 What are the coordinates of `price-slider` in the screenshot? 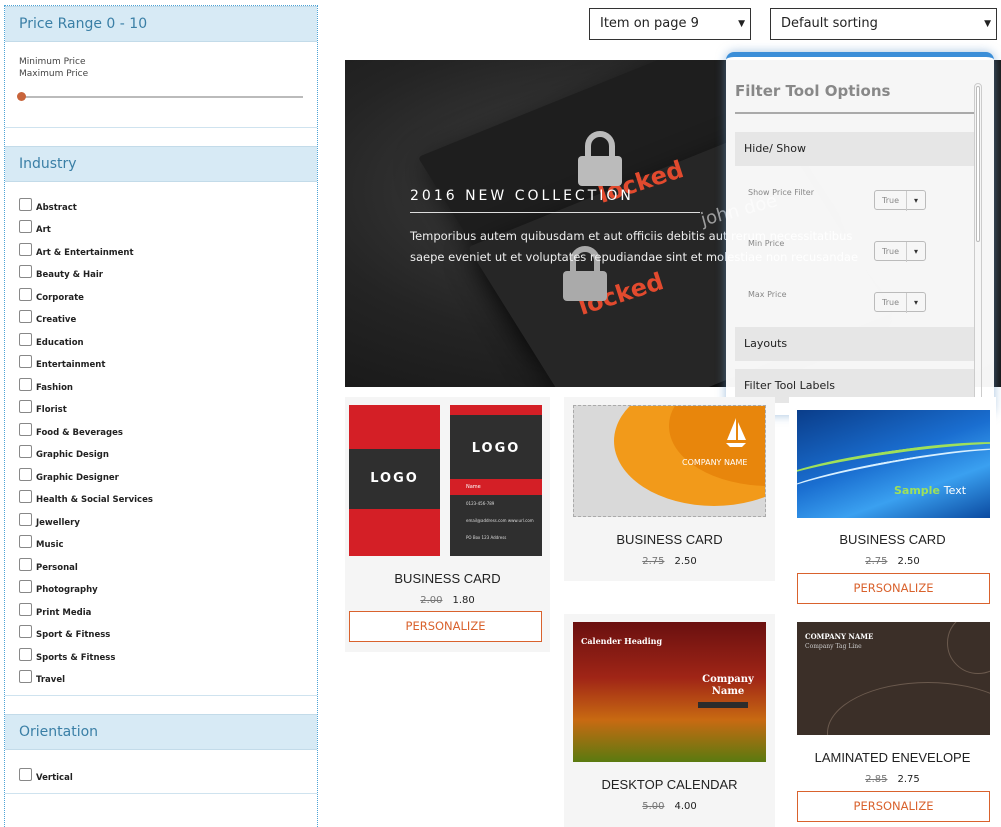 It's located at (160, 97).